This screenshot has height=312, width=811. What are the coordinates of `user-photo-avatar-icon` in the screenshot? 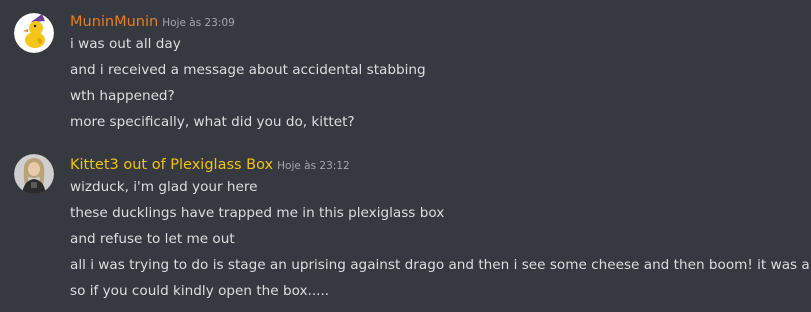 It's located at (34, 174).